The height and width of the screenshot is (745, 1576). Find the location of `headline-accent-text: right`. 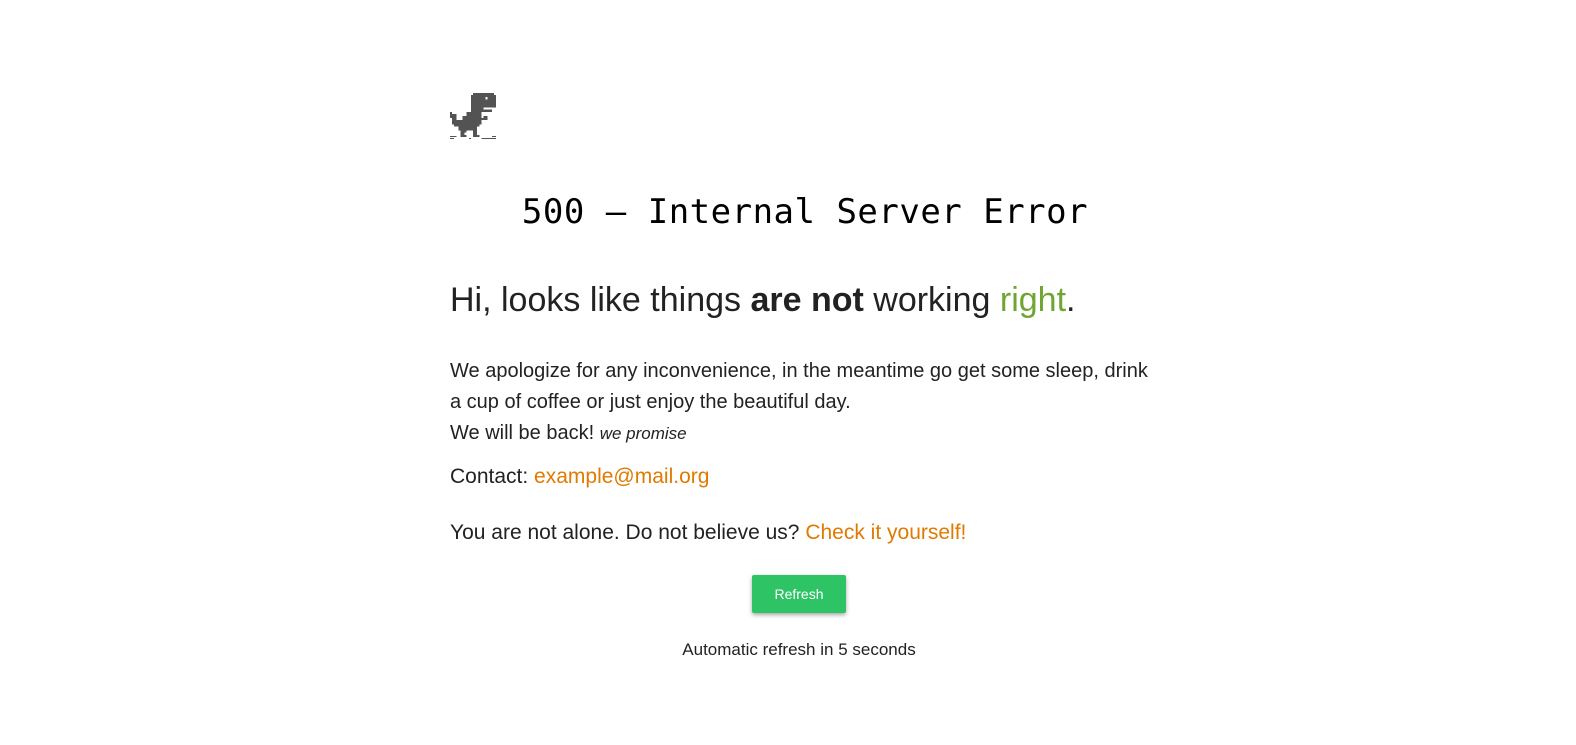

headline-accent-text: right is located at coordinates (1033, 300).